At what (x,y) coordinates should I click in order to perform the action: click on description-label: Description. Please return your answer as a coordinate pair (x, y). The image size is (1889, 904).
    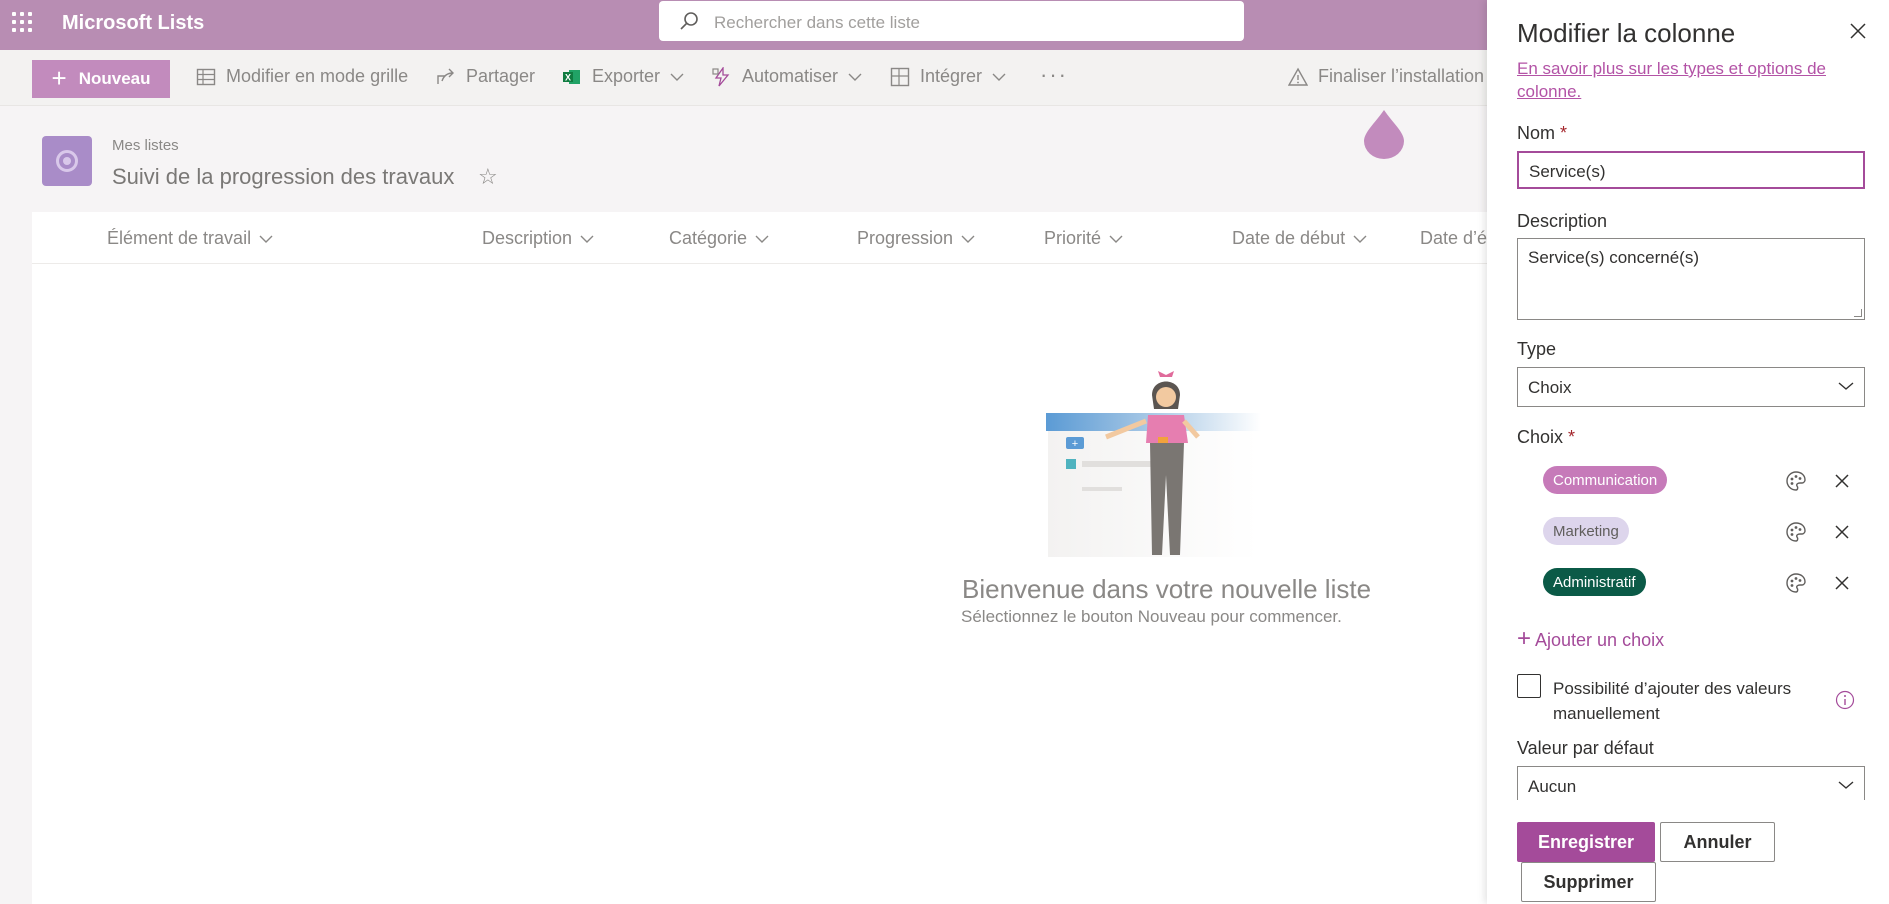
    Looking at the image, I should click on (1562, 221).